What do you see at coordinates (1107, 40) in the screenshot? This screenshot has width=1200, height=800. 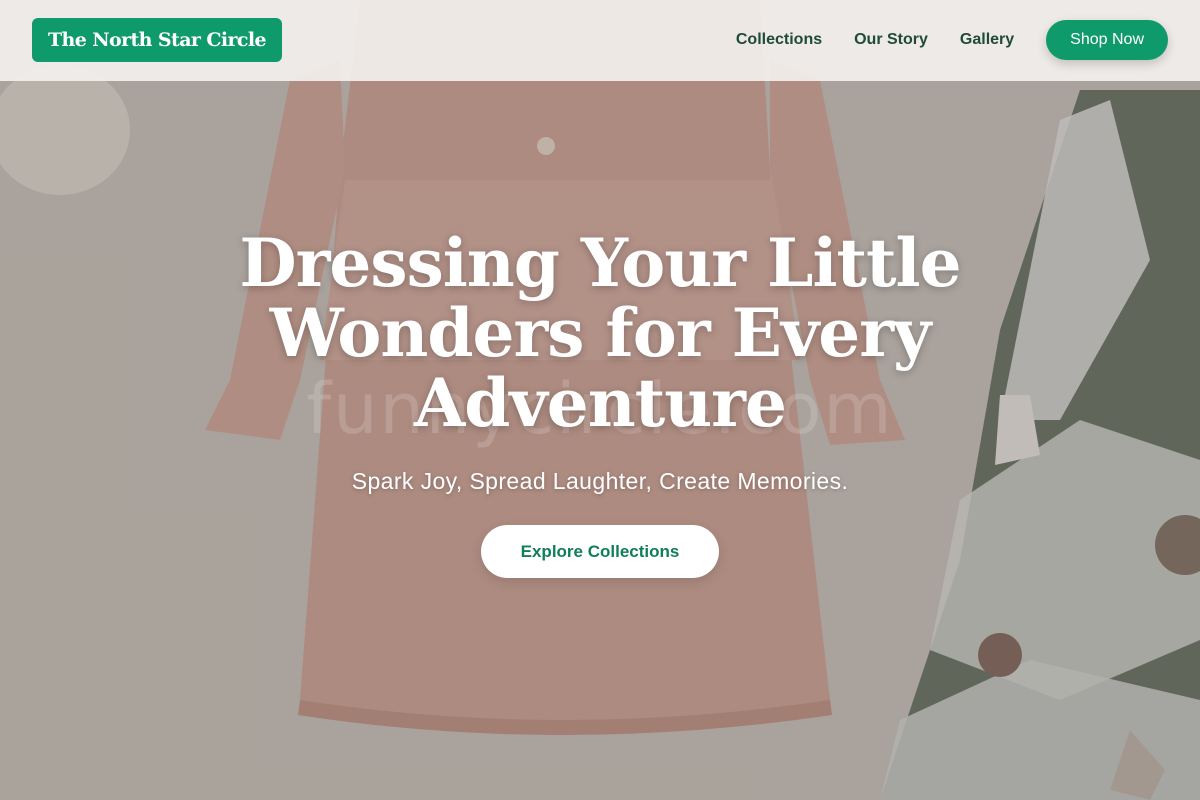 I see `shop-now-button: Shop Now` at bounding box center [1107, 40].